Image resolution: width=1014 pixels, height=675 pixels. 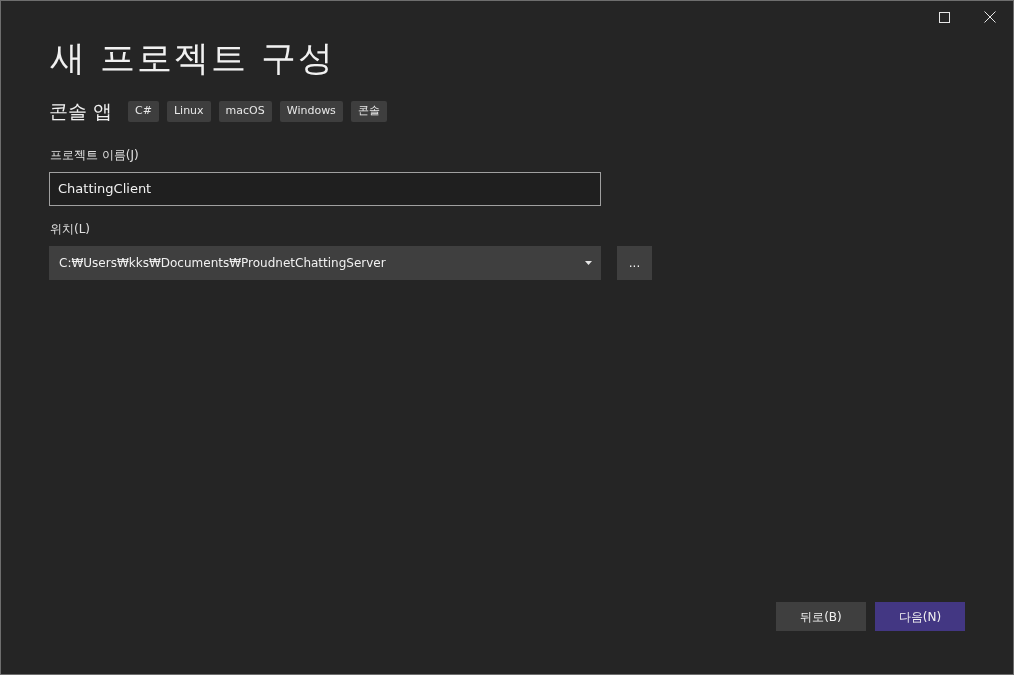 What do you see at coordinates (920, 616) in the screenshot?
I see `next-button: 다음(N)` at bounding box center [920, 616].